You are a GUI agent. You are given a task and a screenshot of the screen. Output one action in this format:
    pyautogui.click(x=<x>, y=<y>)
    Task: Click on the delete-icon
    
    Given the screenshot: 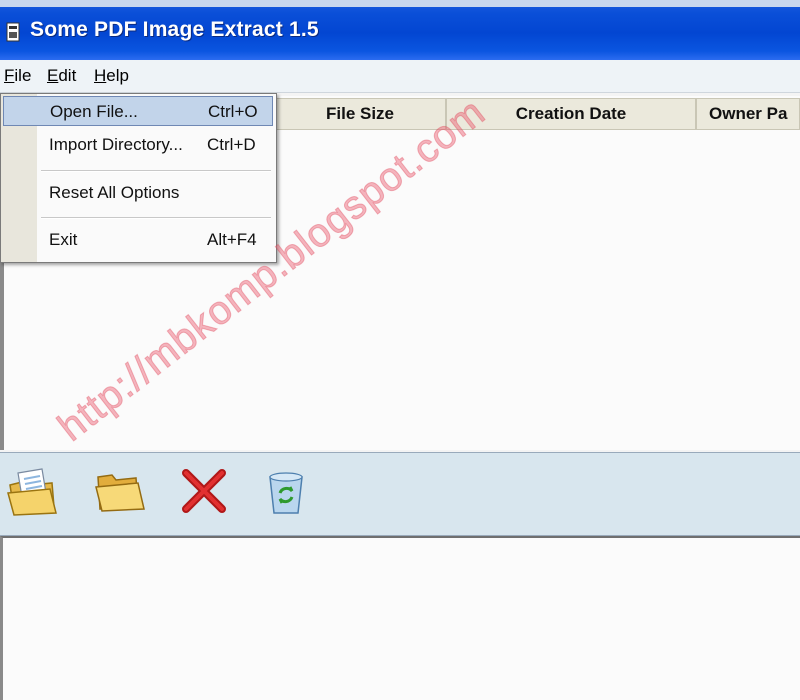 What is the action you would take?
    pyautogui.click(x=204, y=491)
    